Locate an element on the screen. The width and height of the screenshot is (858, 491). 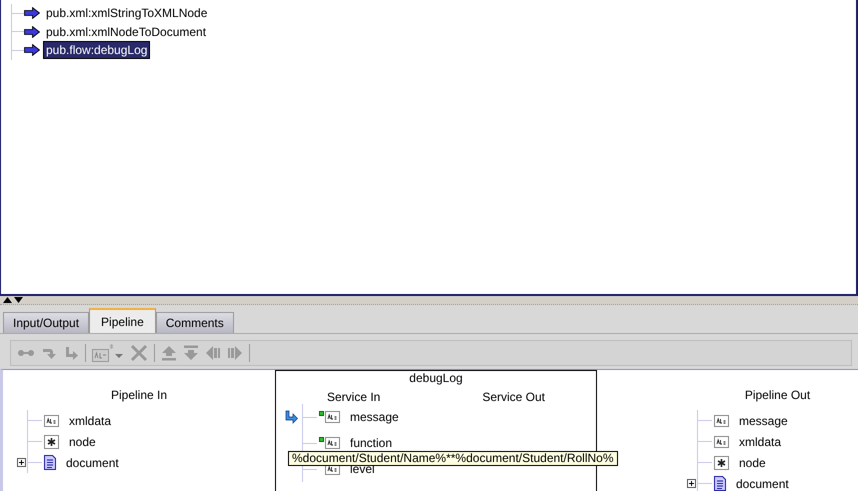
link-icon is located at coordinates (26, 353).